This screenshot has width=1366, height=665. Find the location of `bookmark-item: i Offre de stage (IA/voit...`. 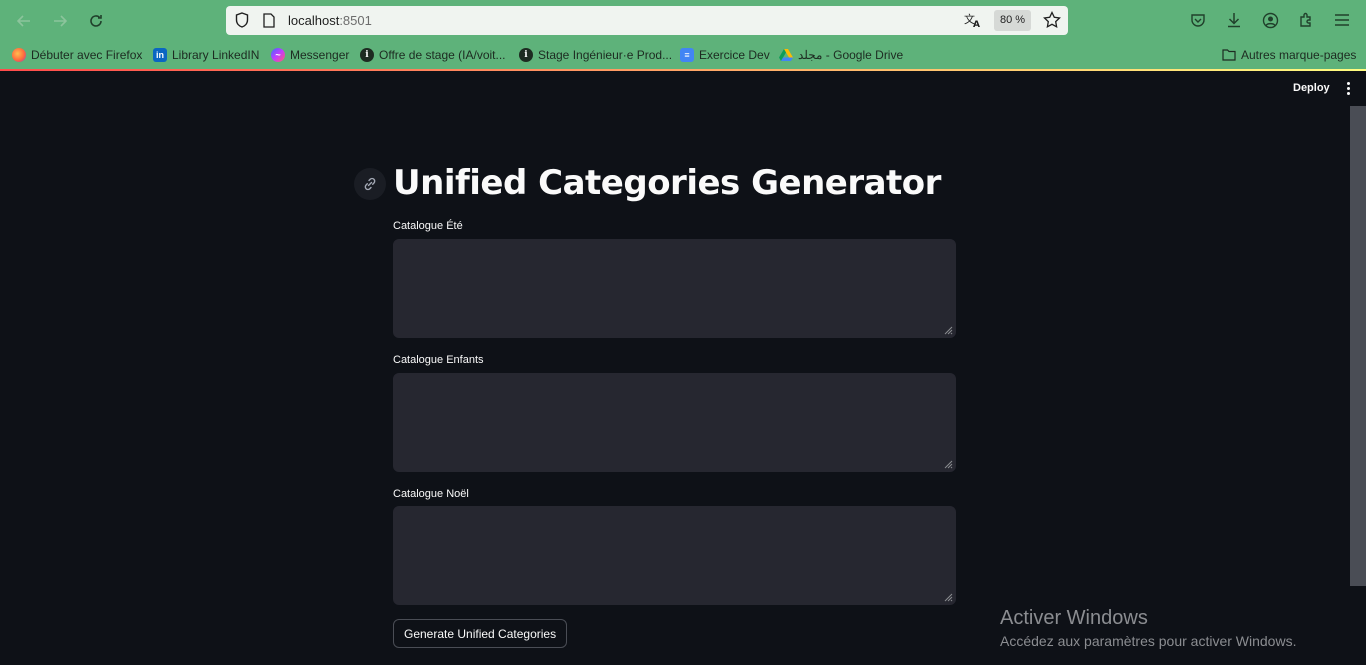

bookmark-item: i Offre de stage (IA/voit... is located at coordinates (433, 55).